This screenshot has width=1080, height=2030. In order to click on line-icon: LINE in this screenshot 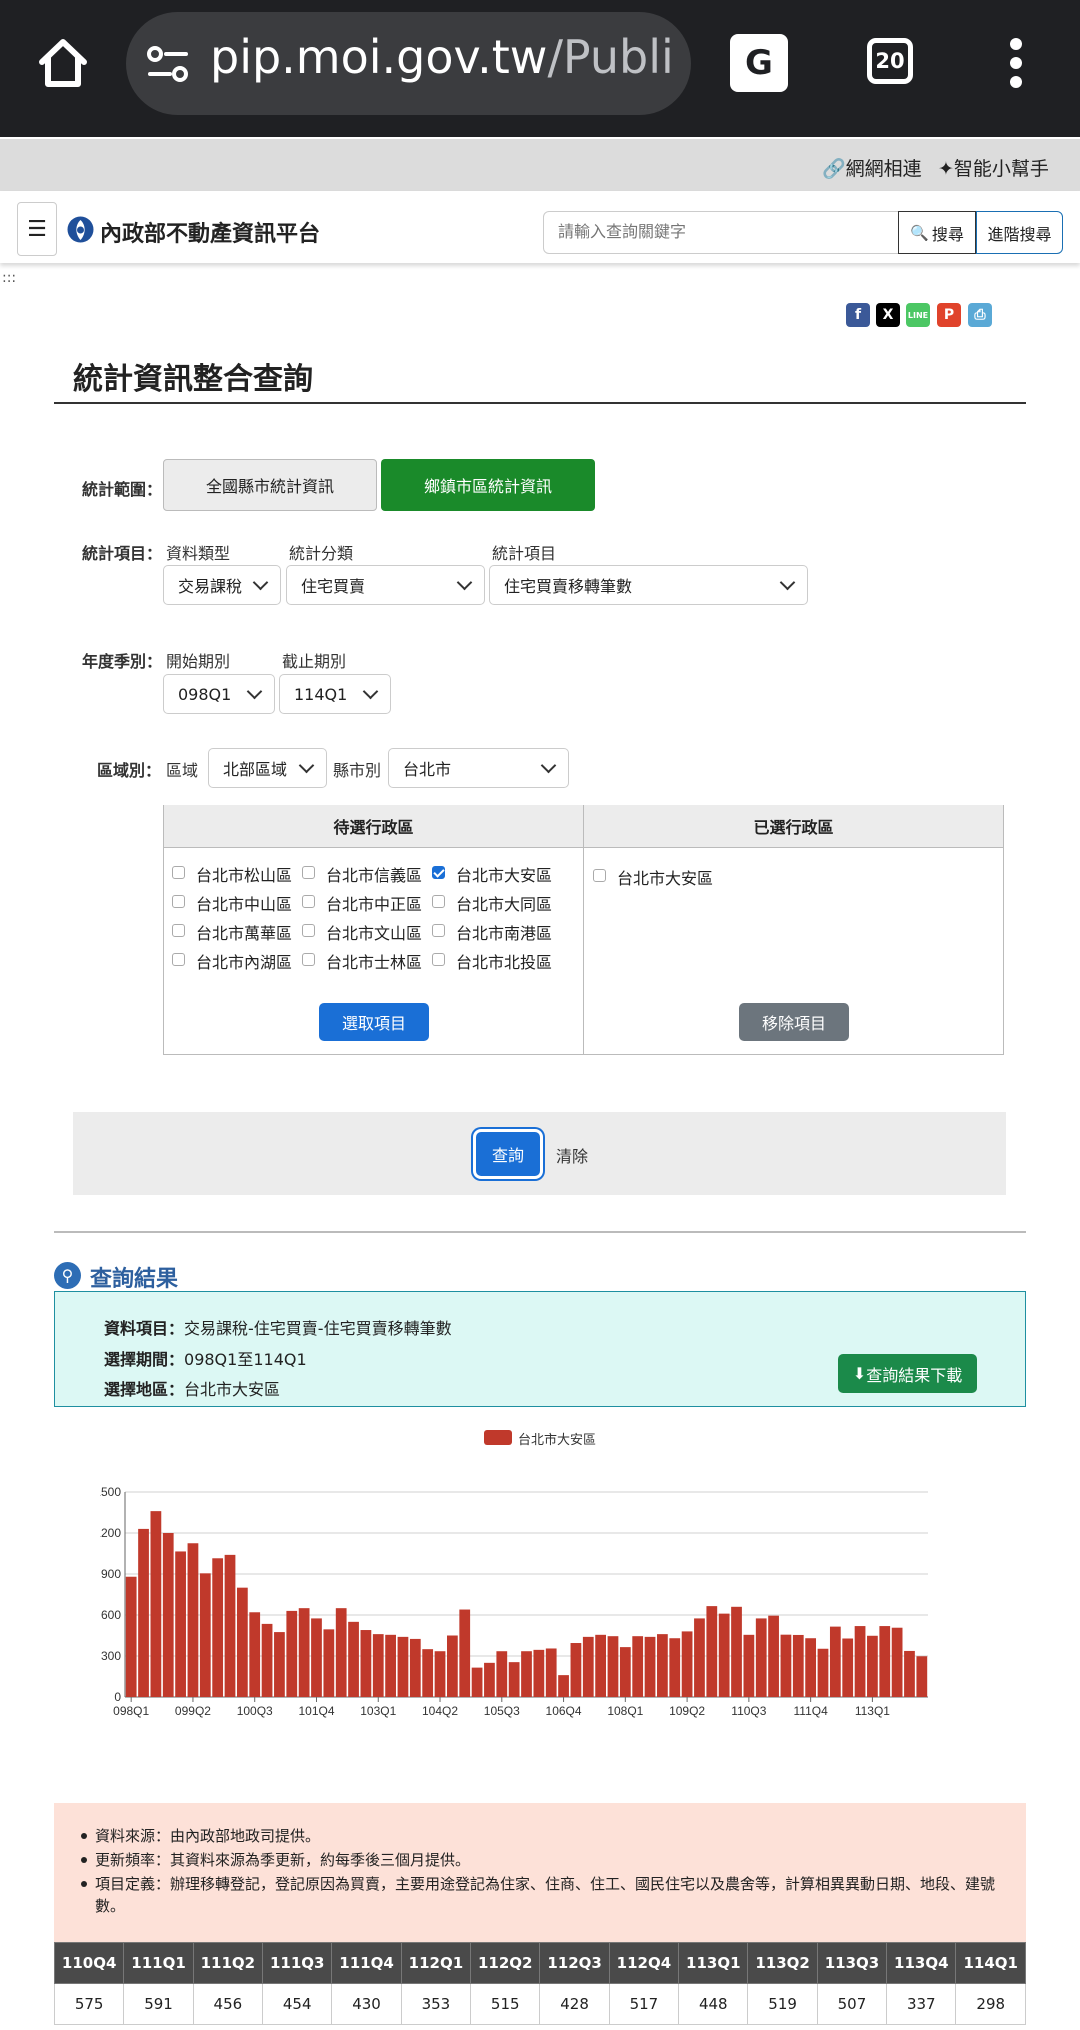, I will do `click(918, 315)`.